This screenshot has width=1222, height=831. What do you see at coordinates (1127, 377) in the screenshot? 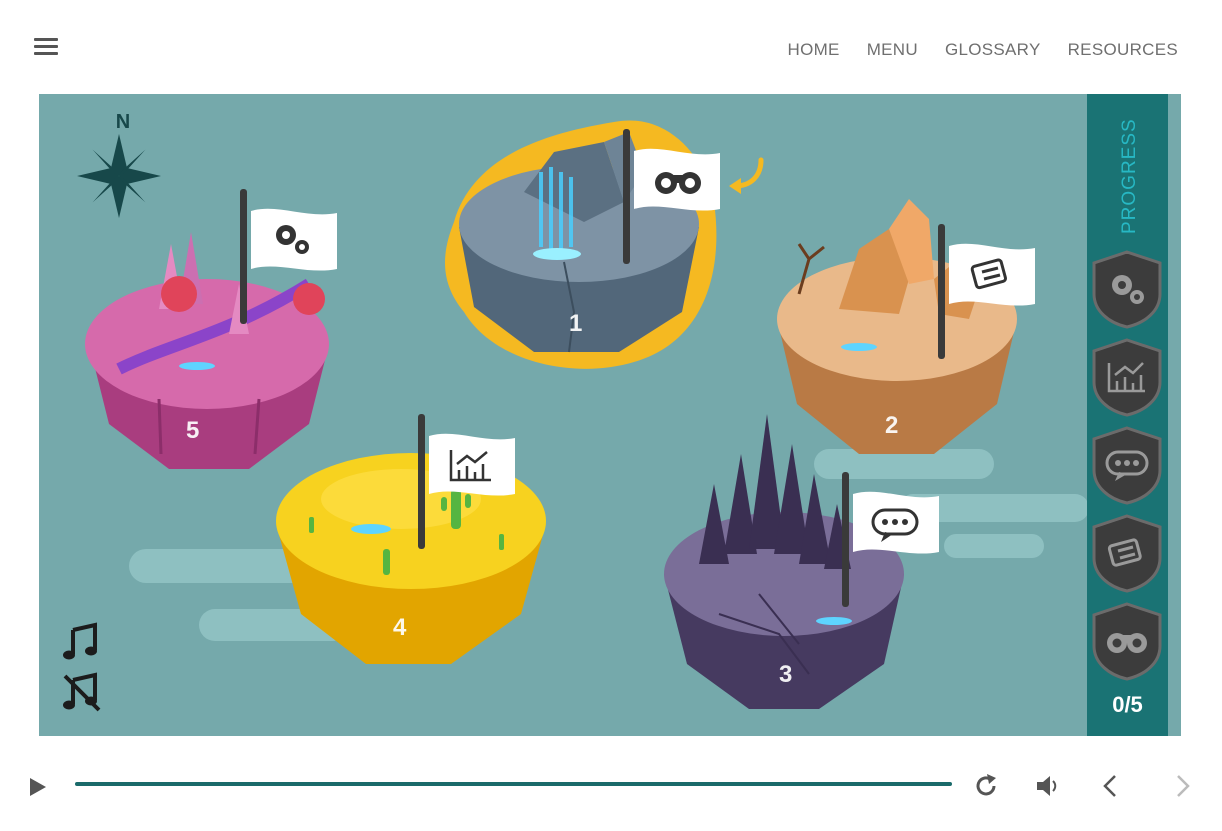
I see `progress-badge-chart` at bounding box center [1127, 377].